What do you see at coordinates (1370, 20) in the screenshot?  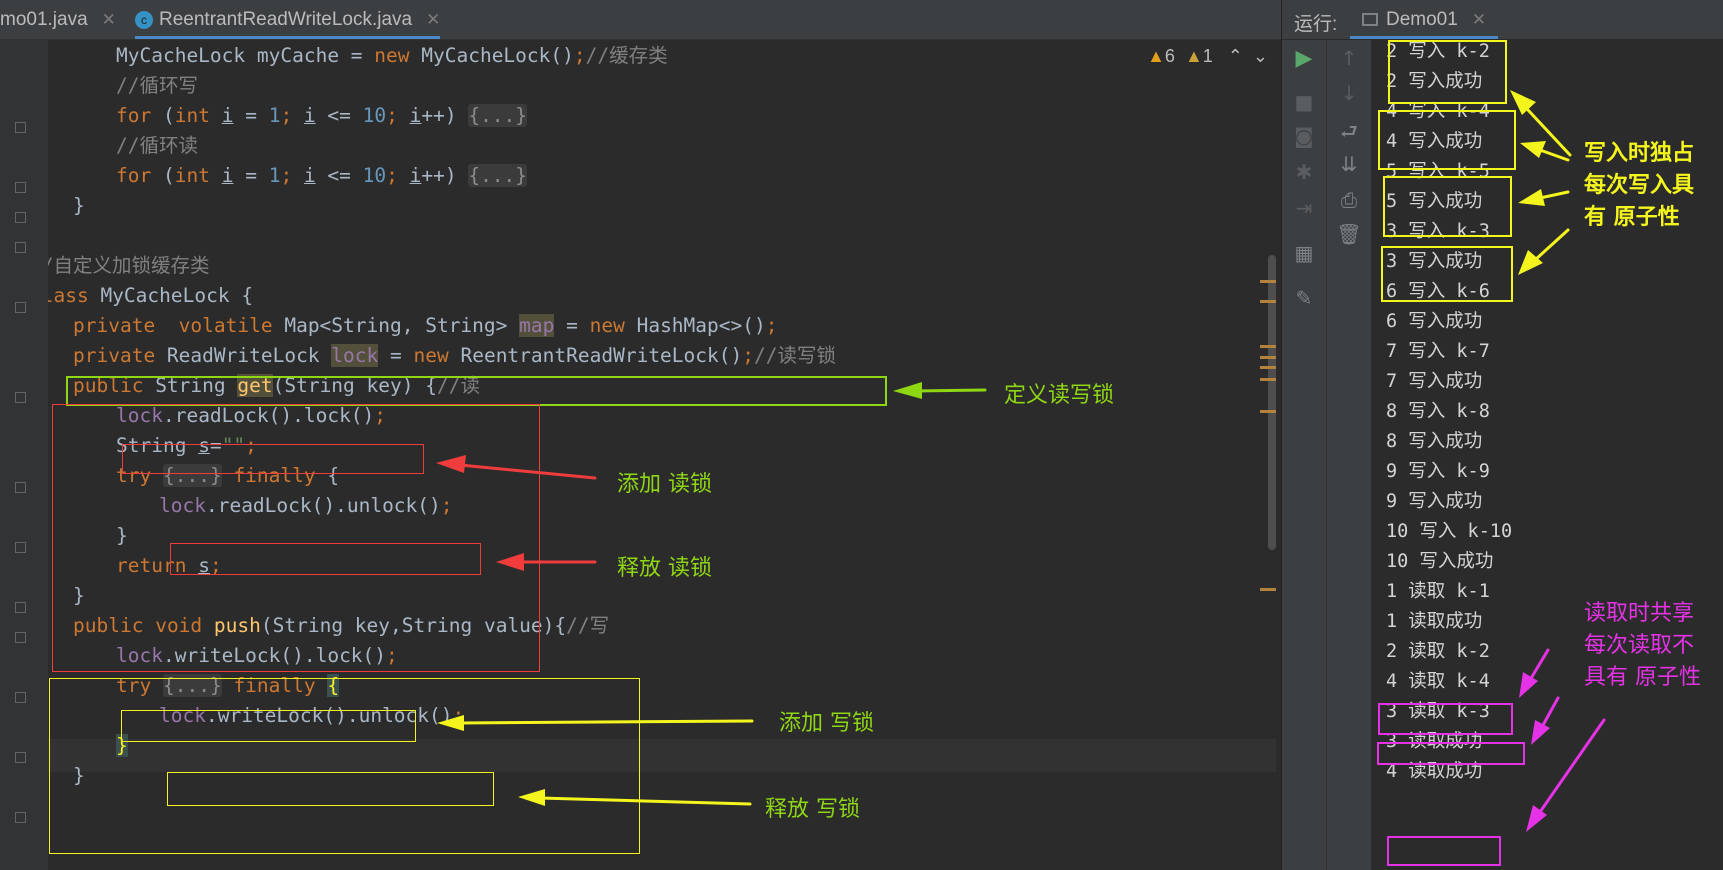 I see `console-icon` at bounding box center [1370, 20].